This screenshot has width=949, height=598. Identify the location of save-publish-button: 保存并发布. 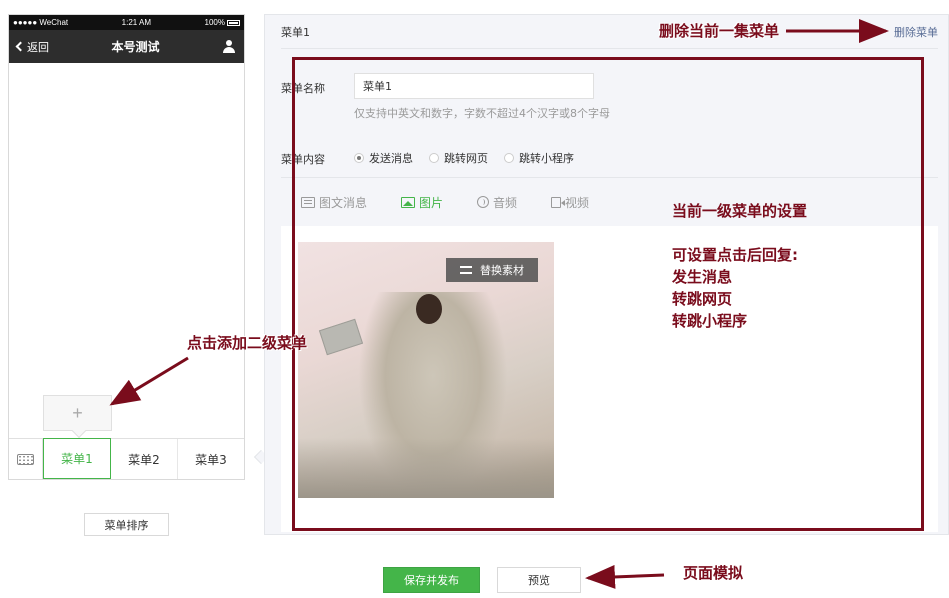
(431, 580).